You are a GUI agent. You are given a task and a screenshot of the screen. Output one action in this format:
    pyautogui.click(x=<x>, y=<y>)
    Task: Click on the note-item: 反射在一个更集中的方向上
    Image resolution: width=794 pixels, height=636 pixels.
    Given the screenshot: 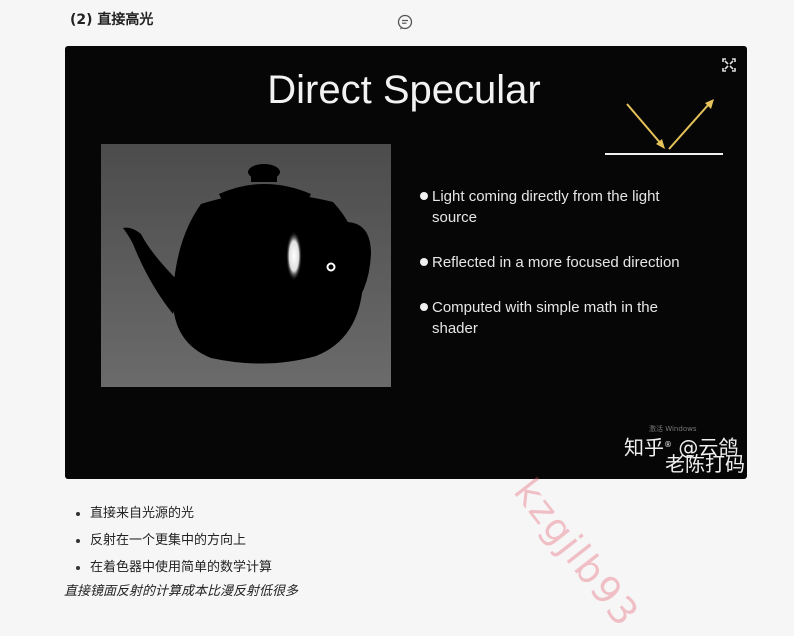 What is the action you would take?
    pyautogui.click(x=173, y=540)
    